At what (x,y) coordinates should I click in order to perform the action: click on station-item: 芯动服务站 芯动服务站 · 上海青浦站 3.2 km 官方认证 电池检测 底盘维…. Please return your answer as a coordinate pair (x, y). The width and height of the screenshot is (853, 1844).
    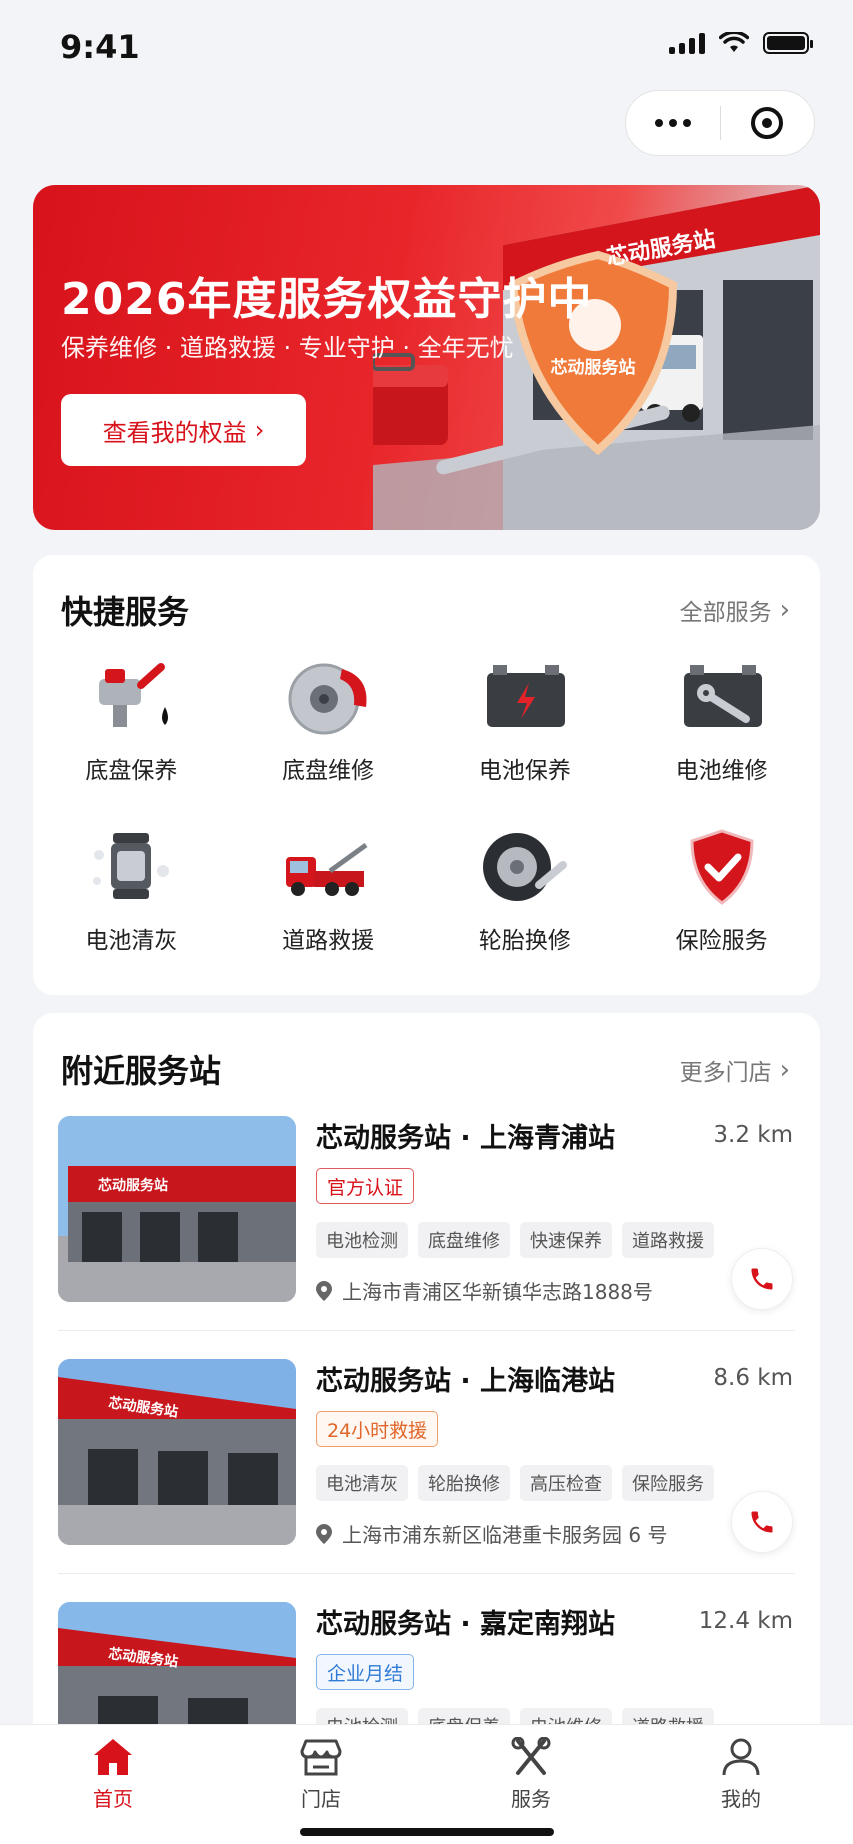
    Looking at the image, I should click on (425, 1216).